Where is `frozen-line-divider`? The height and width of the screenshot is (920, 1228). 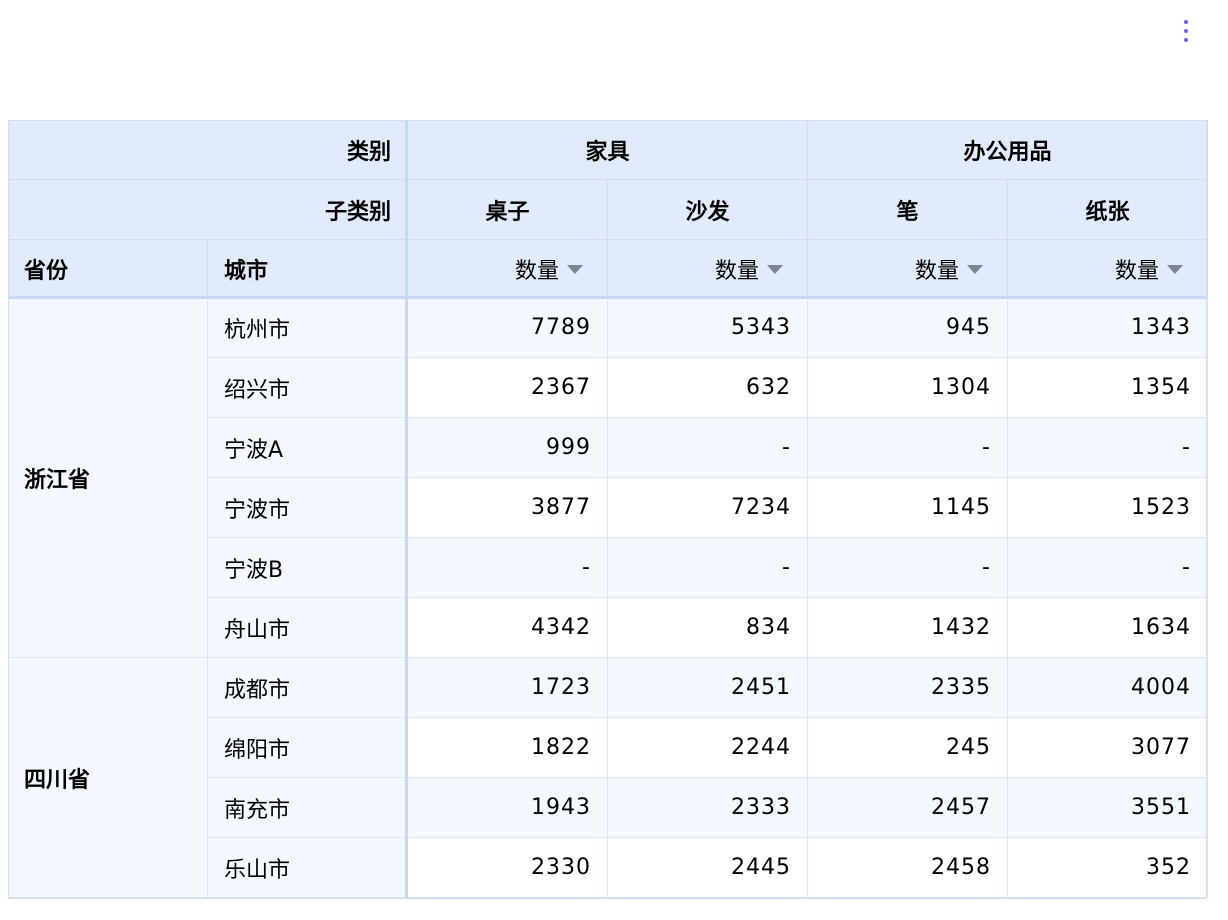
frozen-line-divider is located at coordinates (406, 509).